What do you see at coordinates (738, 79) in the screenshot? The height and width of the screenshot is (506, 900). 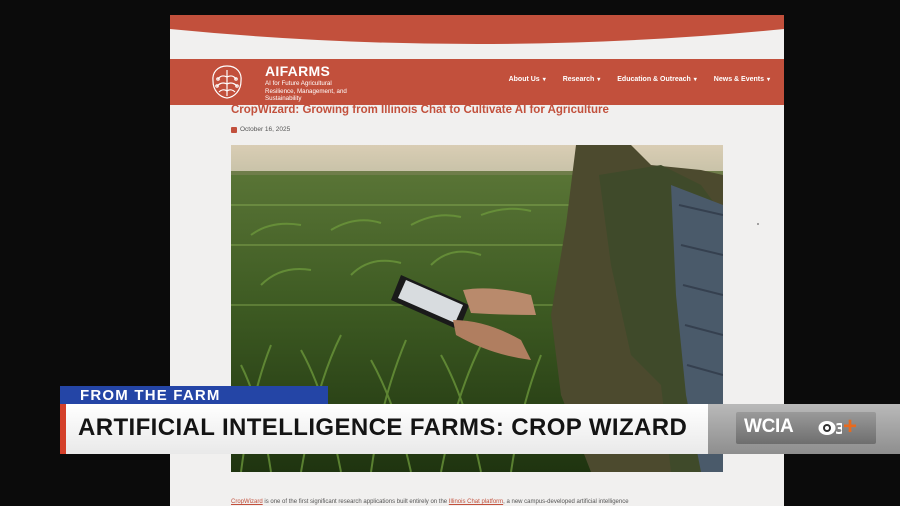 I see `nav-label: News & Events` at bounding box center [738, 79].